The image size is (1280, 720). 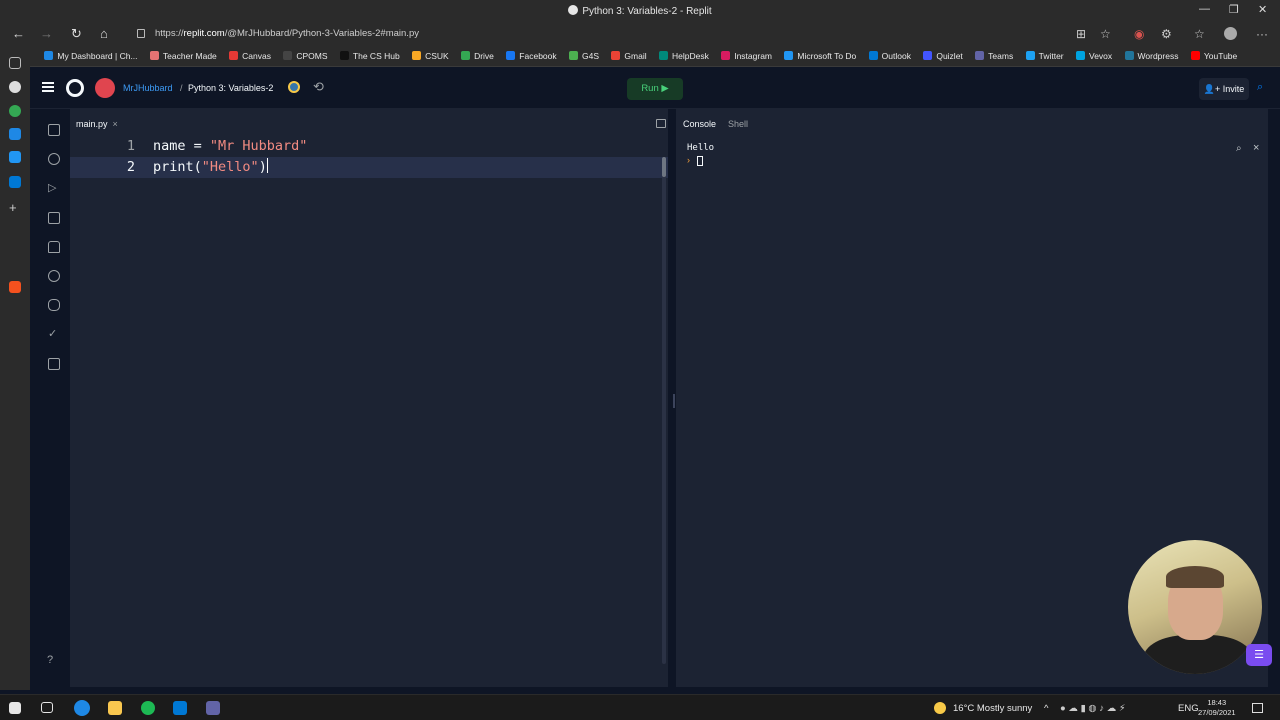 I want to click on breadcrumb-user-link: MrJHubbard, so click(x=148, y=88).